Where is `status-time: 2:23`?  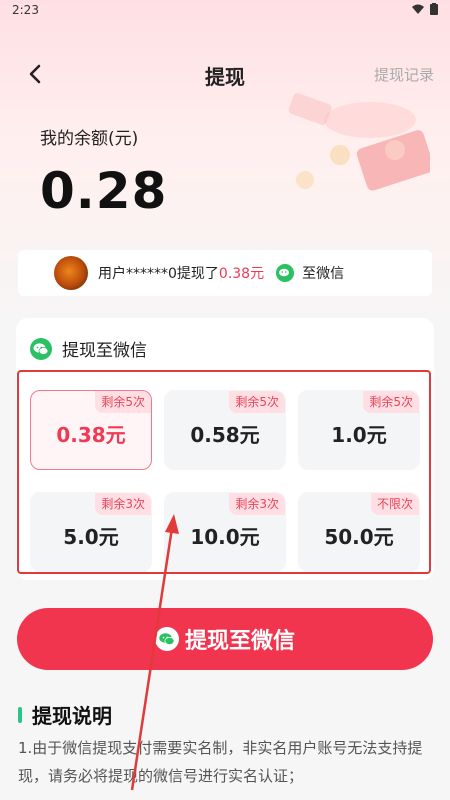 status-time: 2:23 is located at coordinates (25, 10).